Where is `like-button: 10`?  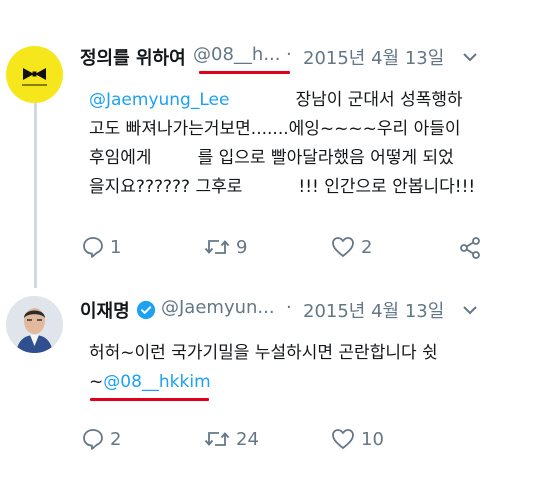 like-button: 10 is located at coordinates (357, 439).